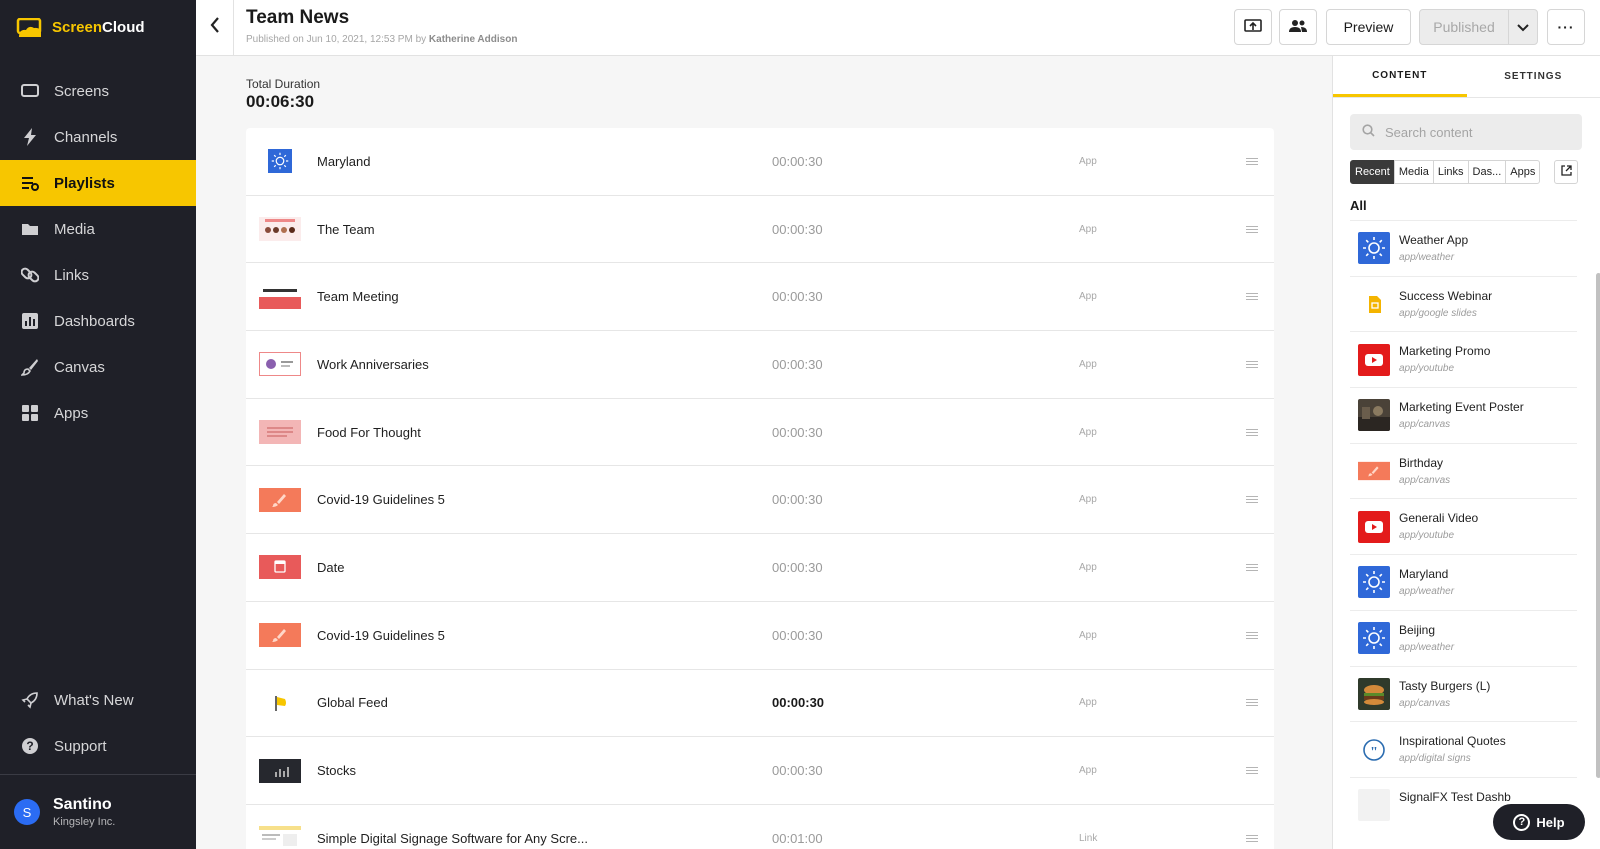  Describe the element at coordinates (1413, 172) in the screenshot. I see `filter-media: Media` at that location.